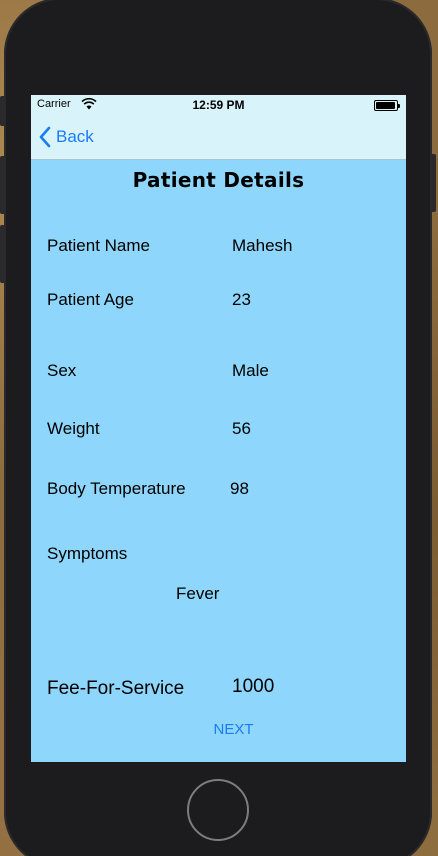 The height and width of the screenshot is (856, 438). What do you see at coordinates (90, 299) in the screenshot?
I see `patient-age-label: Patient Age` at bounding box center [90, 299].